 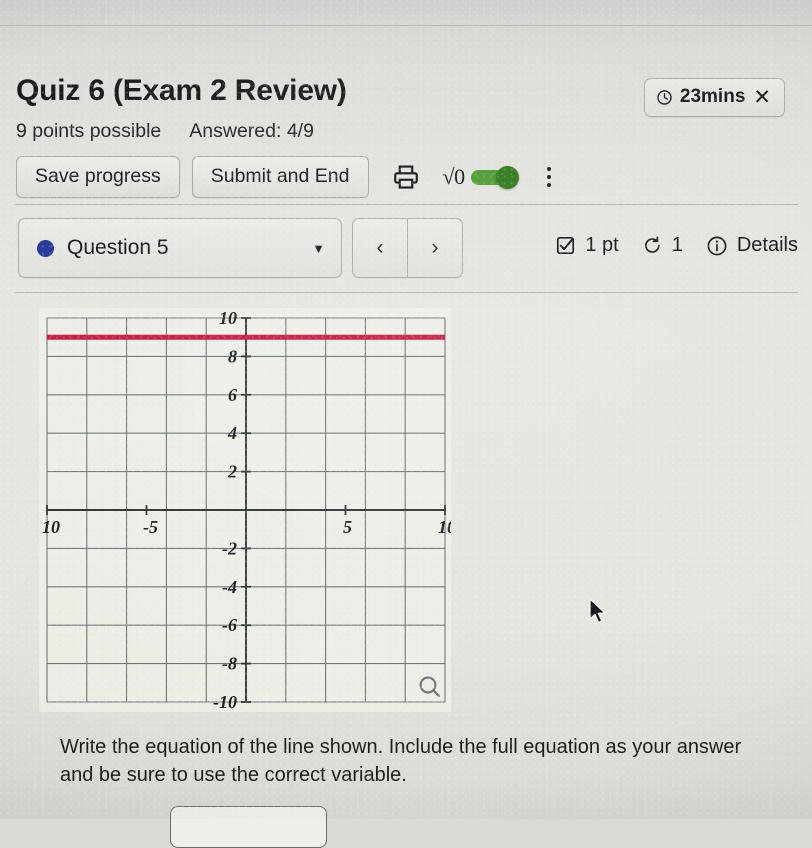 I want to click on checkbox-checked-icon, so click(x=565, y=245).